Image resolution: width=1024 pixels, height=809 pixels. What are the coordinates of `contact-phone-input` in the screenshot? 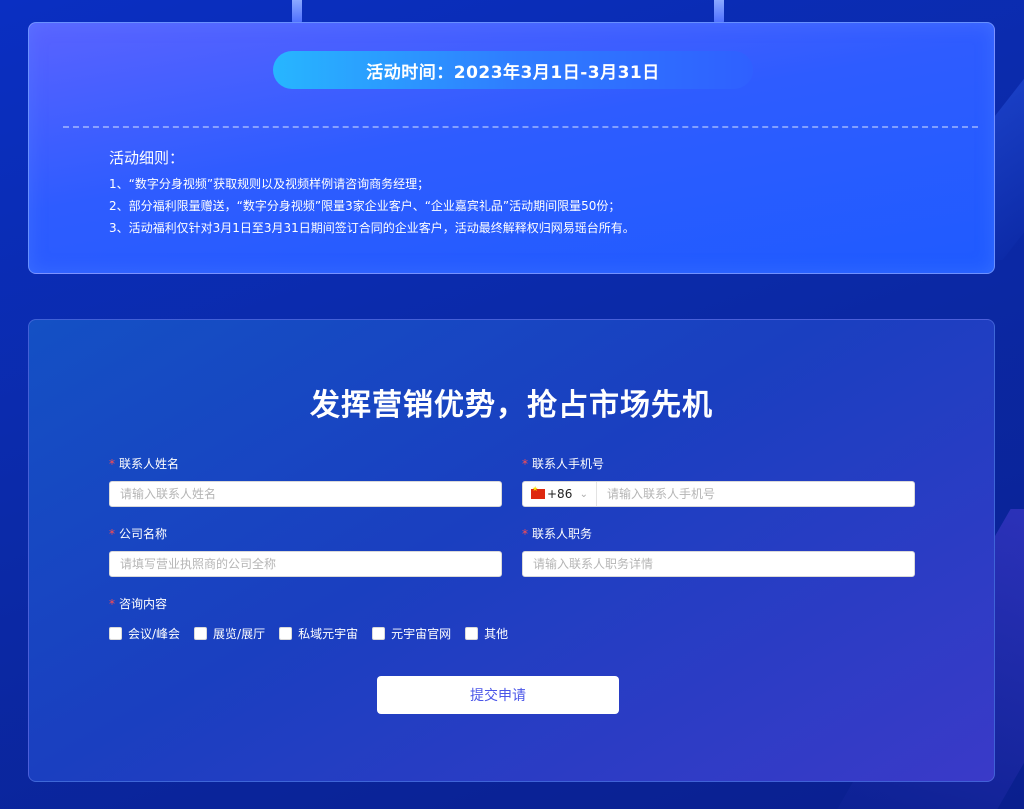 It's located at (755, 494).